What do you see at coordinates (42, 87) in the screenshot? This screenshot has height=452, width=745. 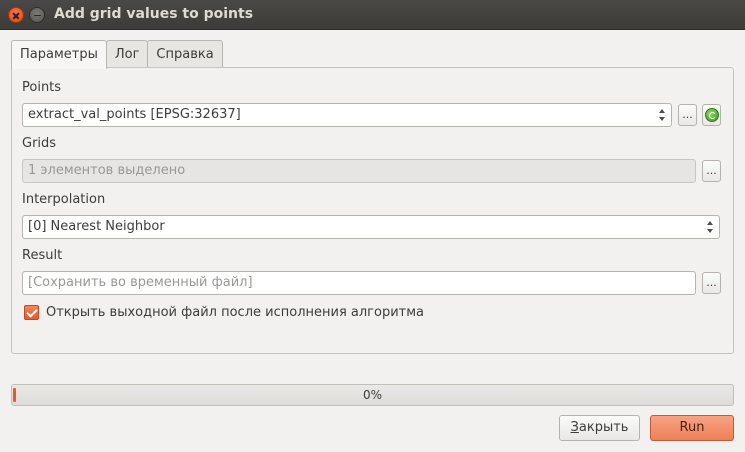 I see `points-label: Points` at bounding box center [42, 87].